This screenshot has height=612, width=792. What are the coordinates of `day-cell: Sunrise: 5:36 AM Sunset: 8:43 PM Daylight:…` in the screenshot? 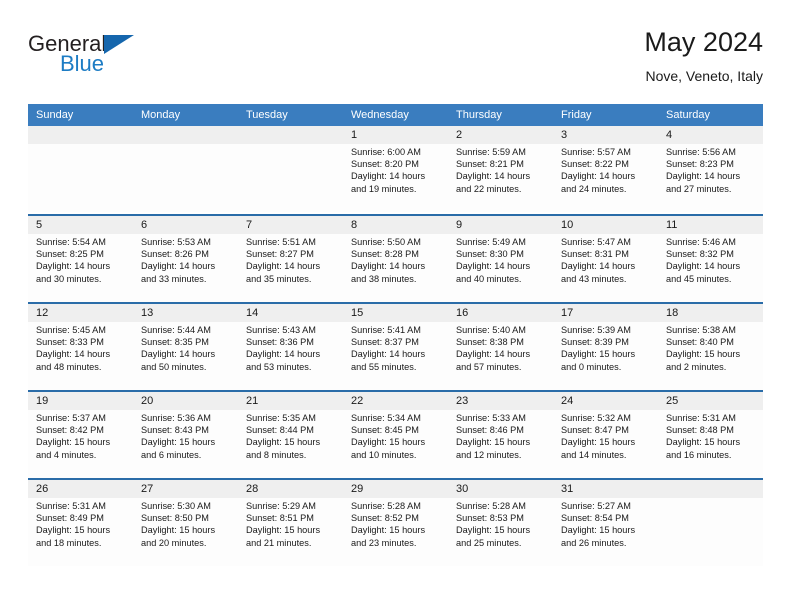 It's located at (185, 444).